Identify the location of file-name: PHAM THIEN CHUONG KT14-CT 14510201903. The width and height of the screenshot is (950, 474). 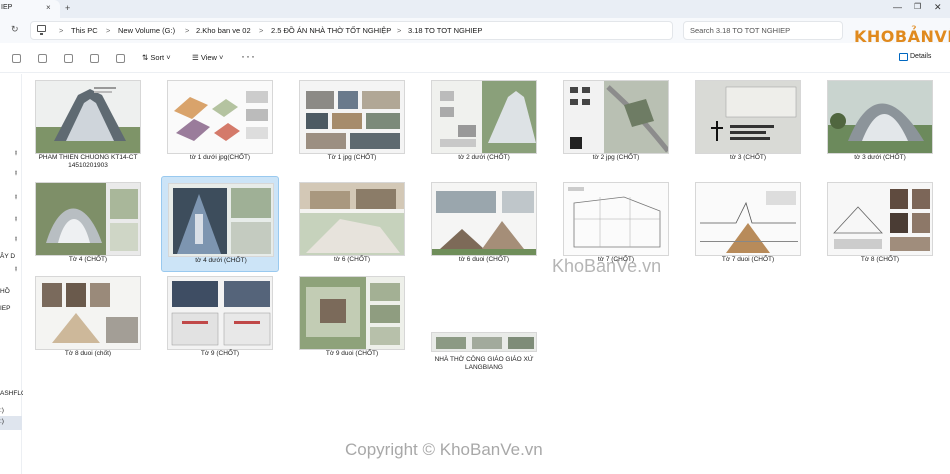
(88, 161).